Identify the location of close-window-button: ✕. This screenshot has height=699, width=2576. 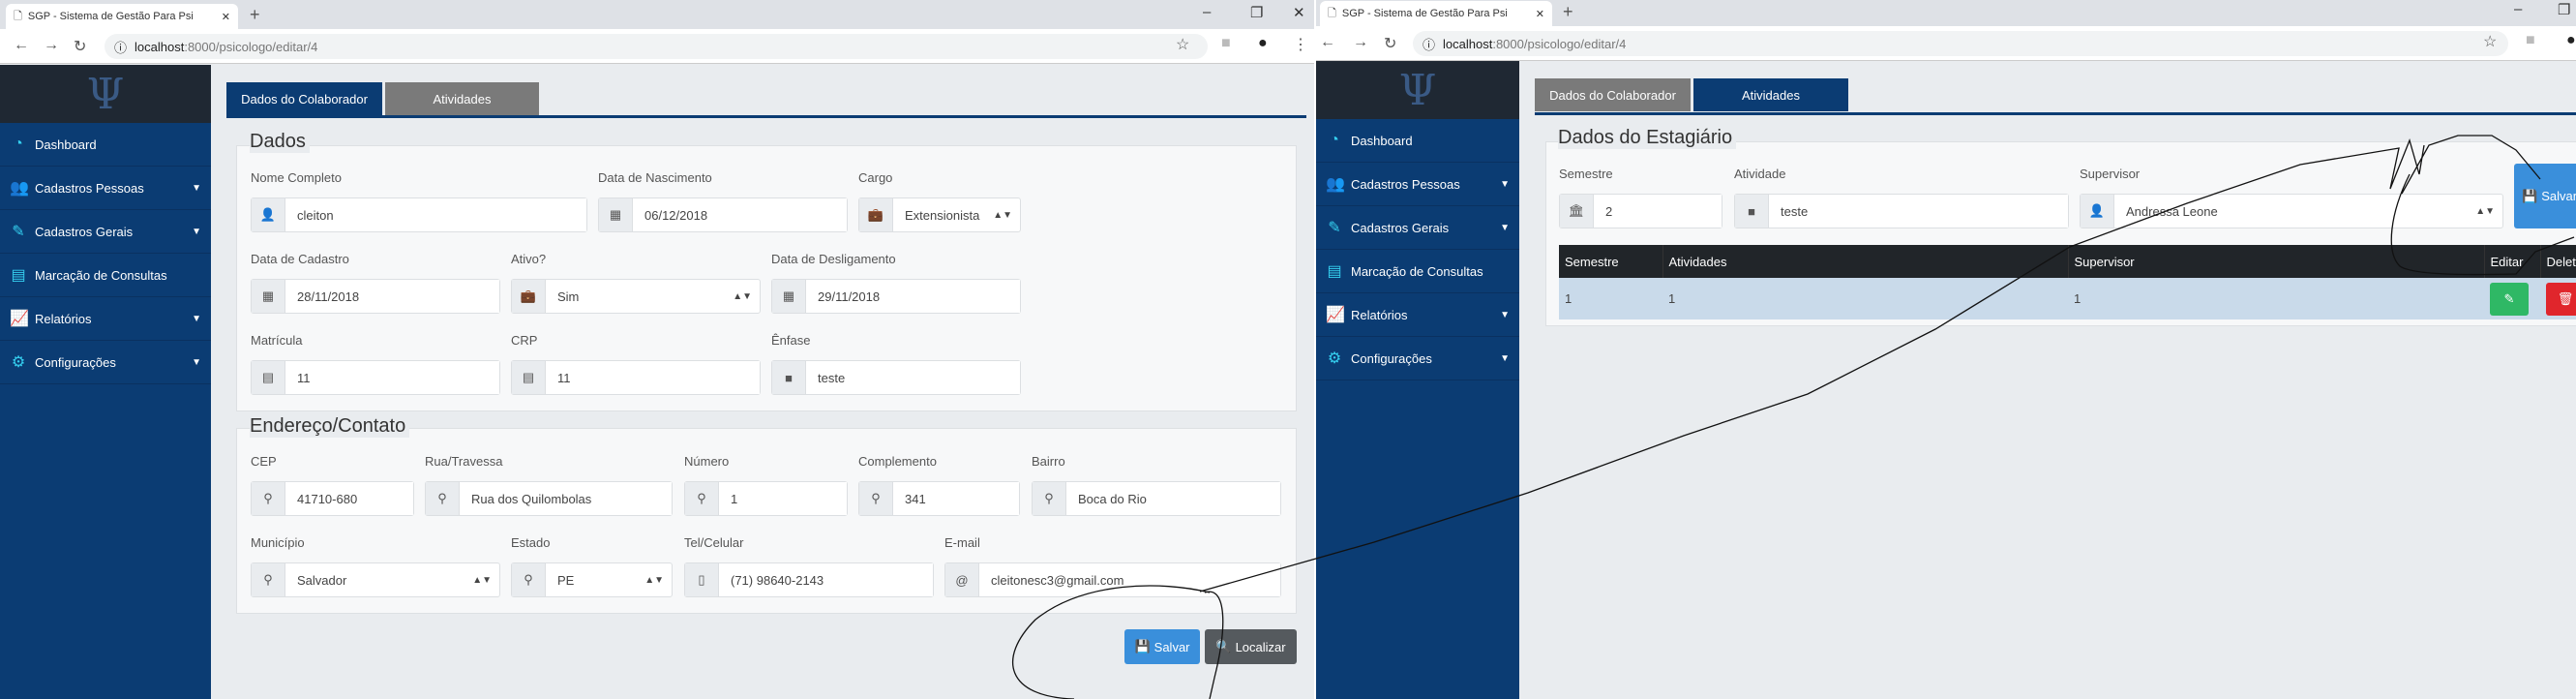
(1299, 12).